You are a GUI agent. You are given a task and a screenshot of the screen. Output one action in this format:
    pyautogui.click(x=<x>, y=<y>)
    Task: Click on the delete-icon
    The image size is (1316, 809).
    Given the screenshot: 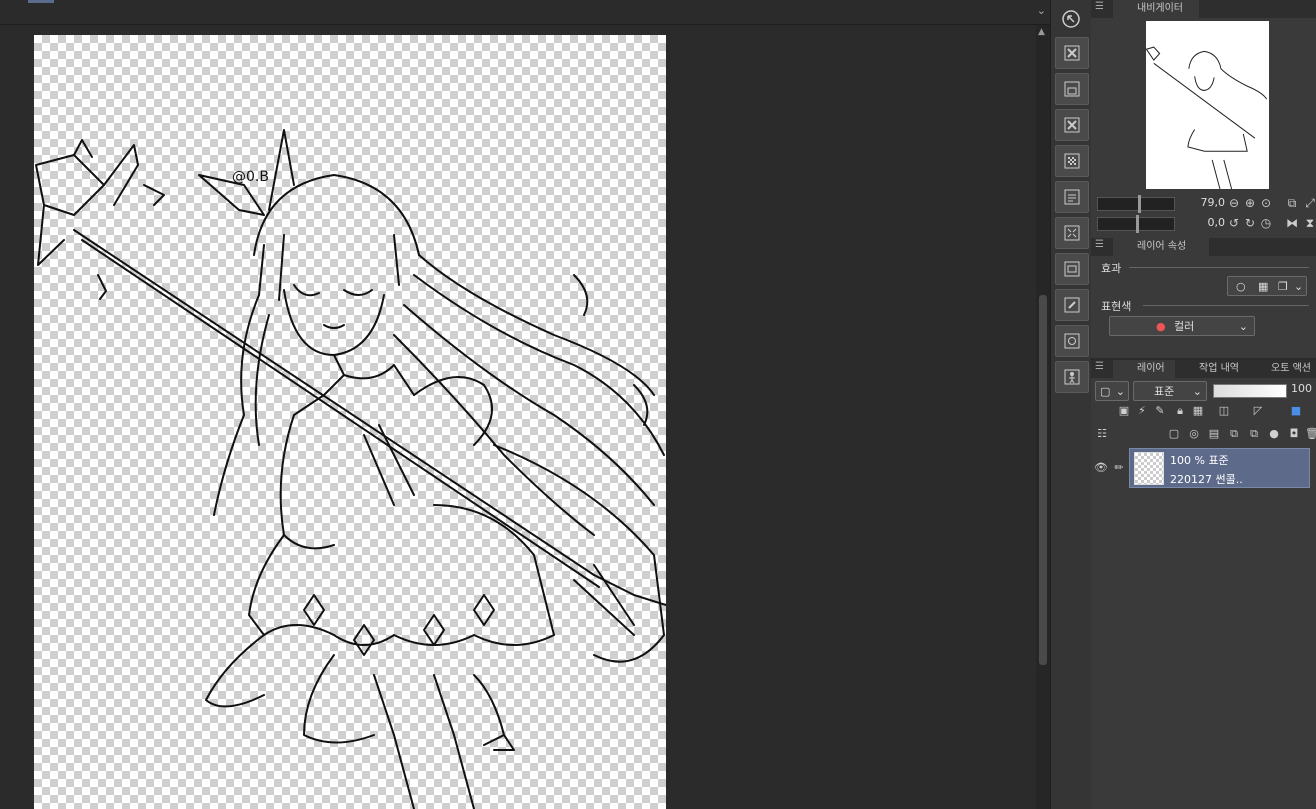 What is the action you would take?
    pyautogui.click(x=1072, y=53)
    